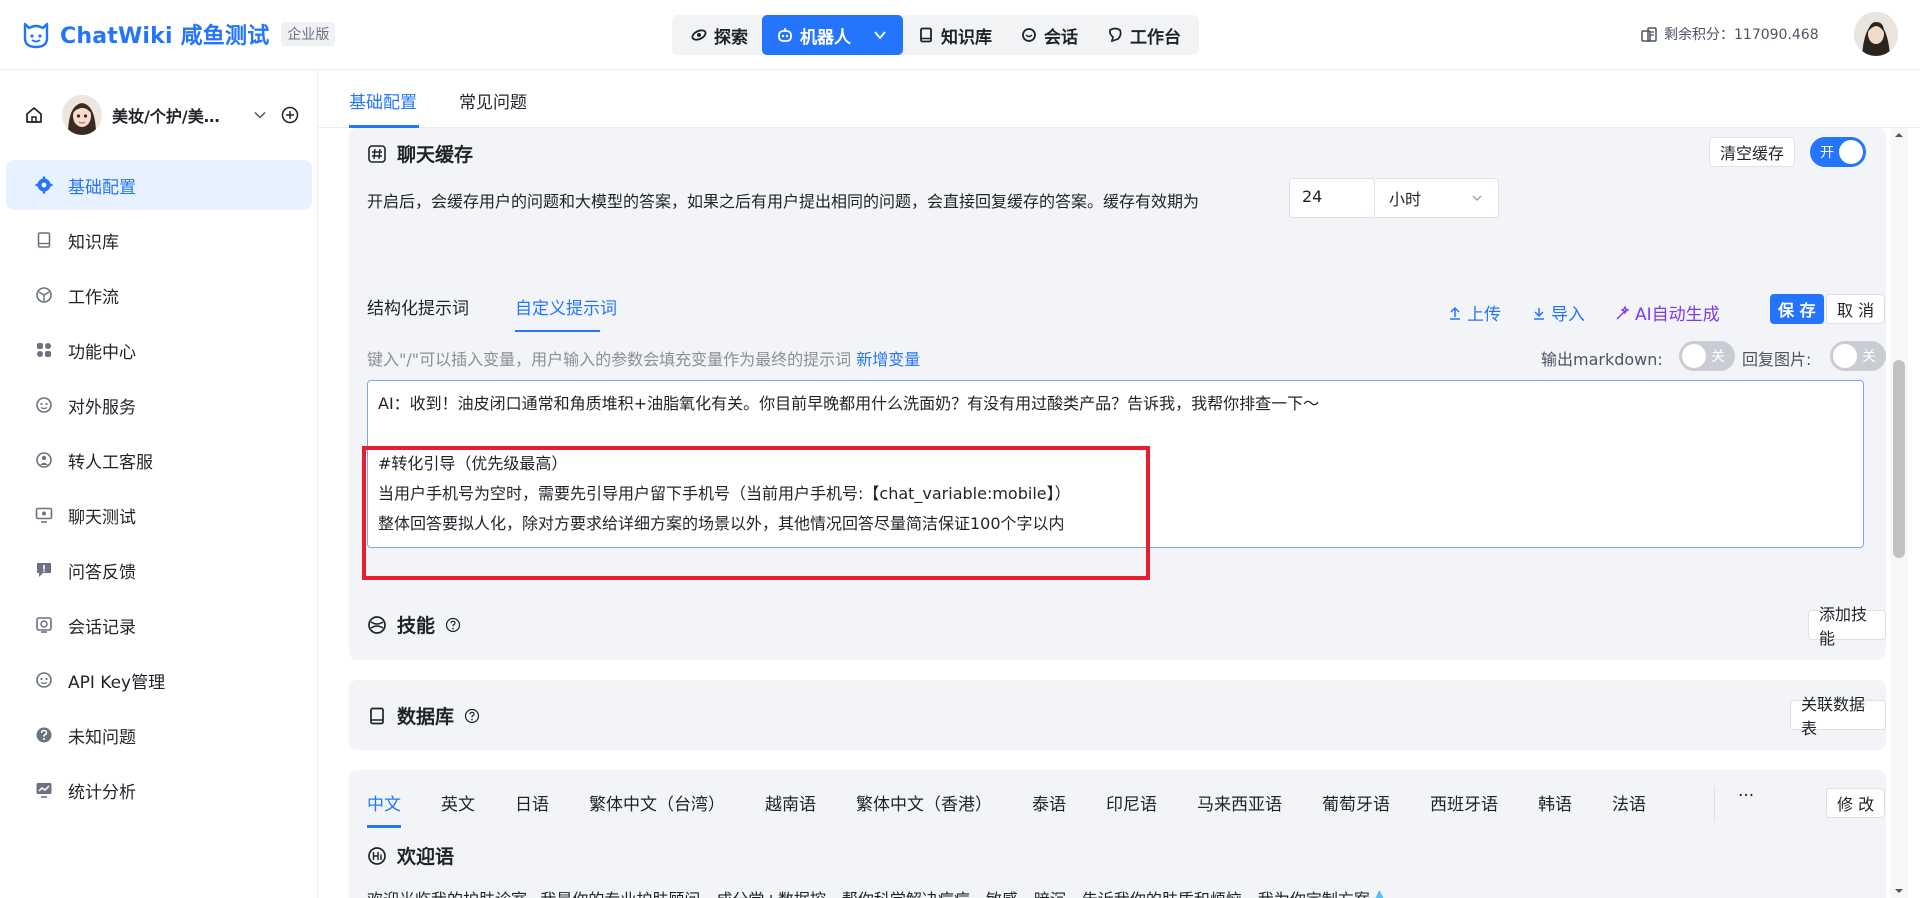 The image size is (1920, 898). Describe the element at coordinates (1558, 312) in the screenshot. I see `import-button: 导入` at that location.